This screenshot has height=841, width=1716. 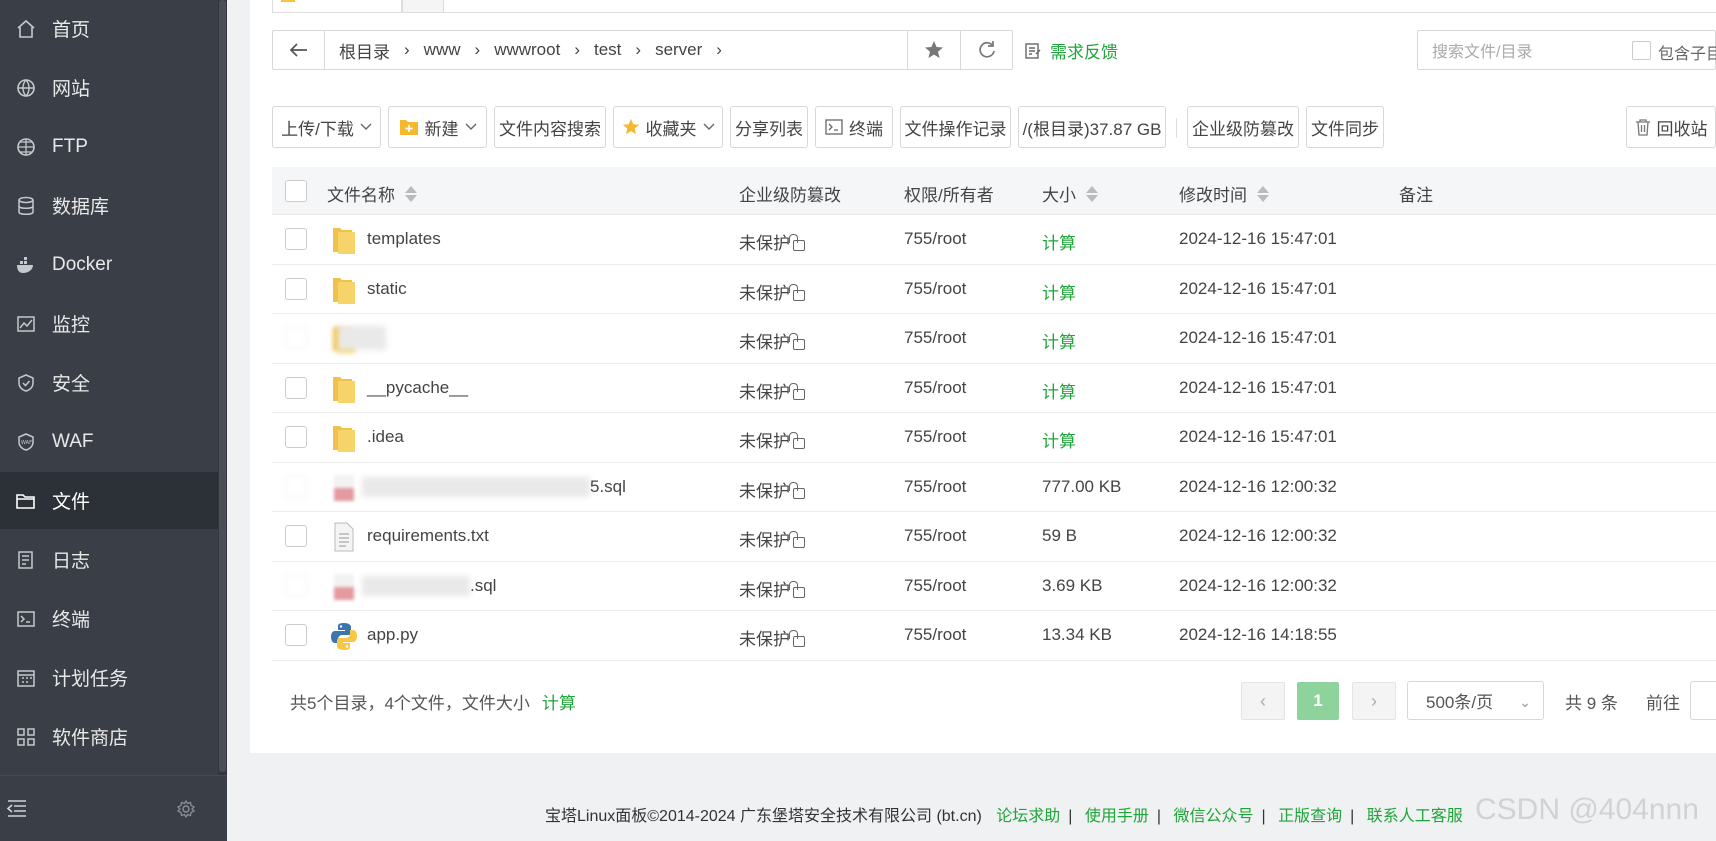 What do you see at coordinates (109, 323) in the screenshot?
I see `sidebar-item-monitor: 监控` at bounding box center [109, 323].